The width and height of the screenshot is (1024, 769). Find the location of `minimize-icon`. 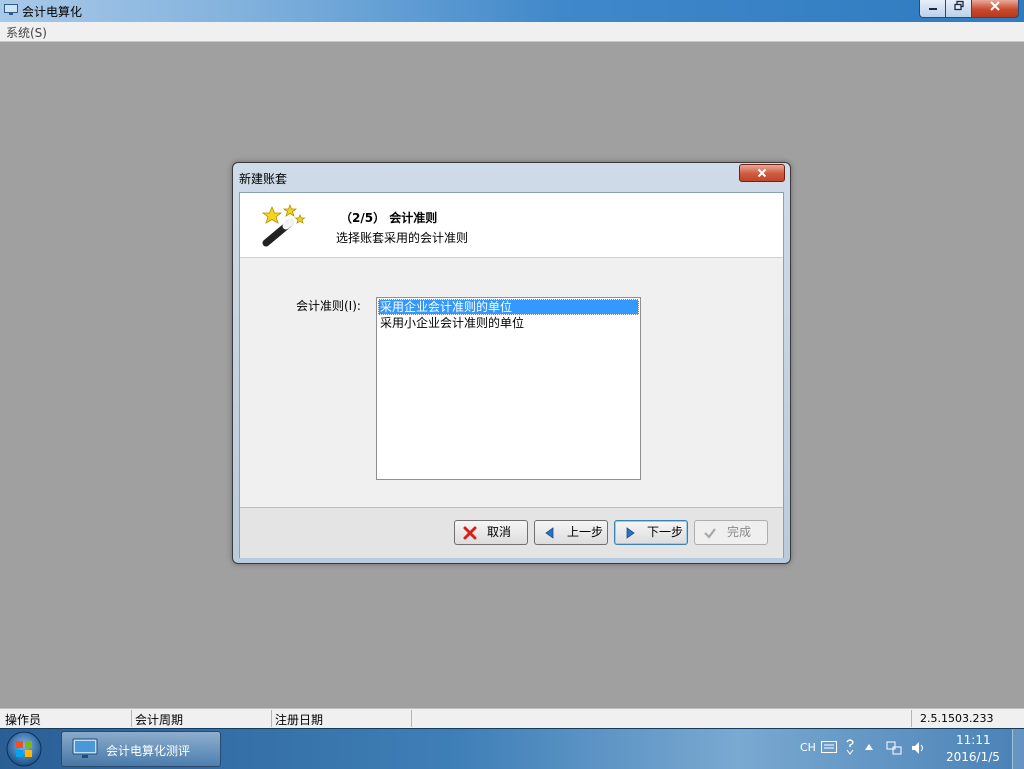

minimize-icon is located at coordinates (932, 9).